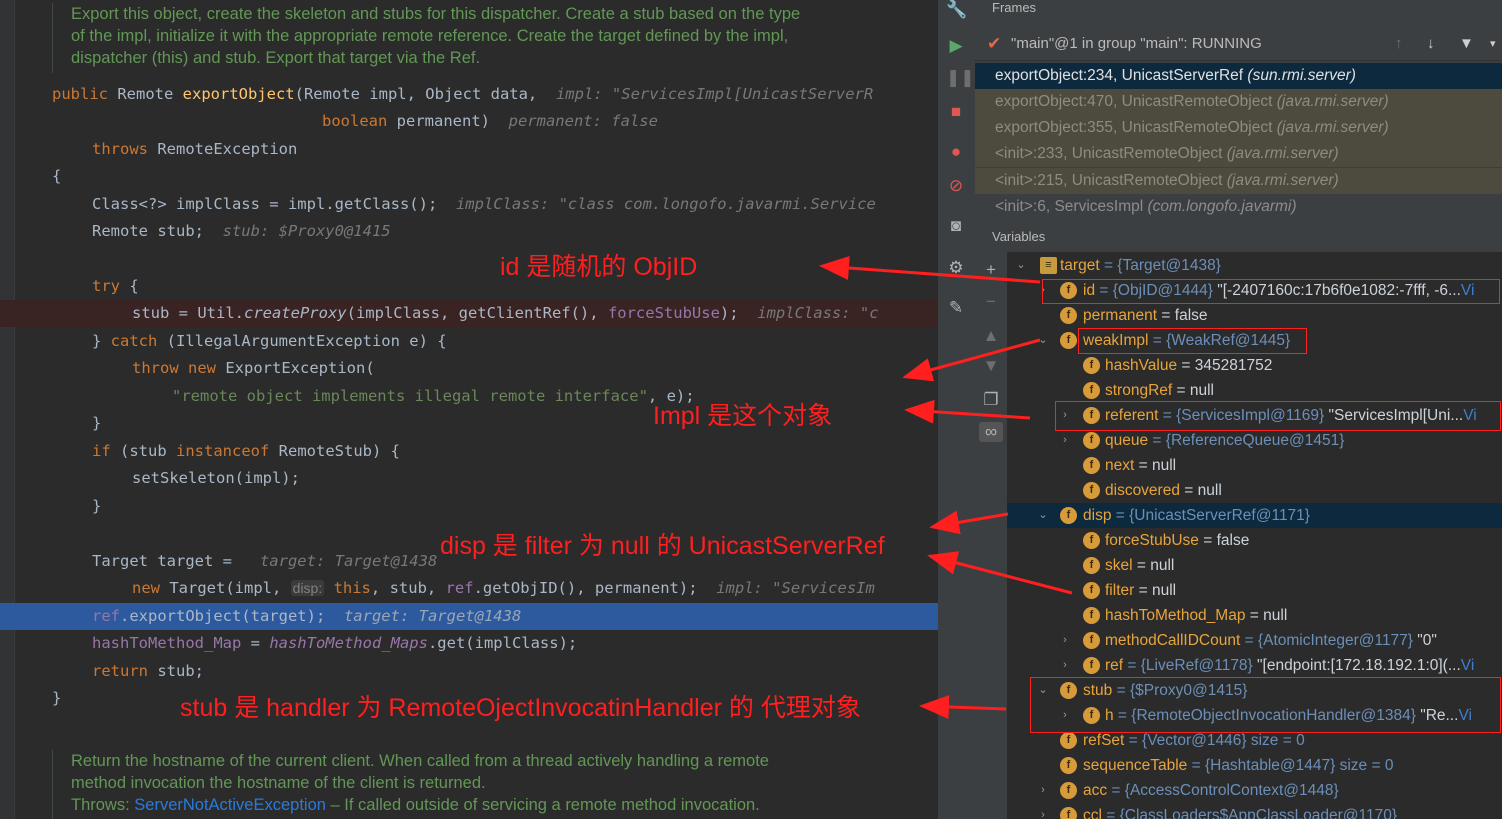 This screenshot has height=819, width=1502. I want to click on arrow-id, so click(930, 270).